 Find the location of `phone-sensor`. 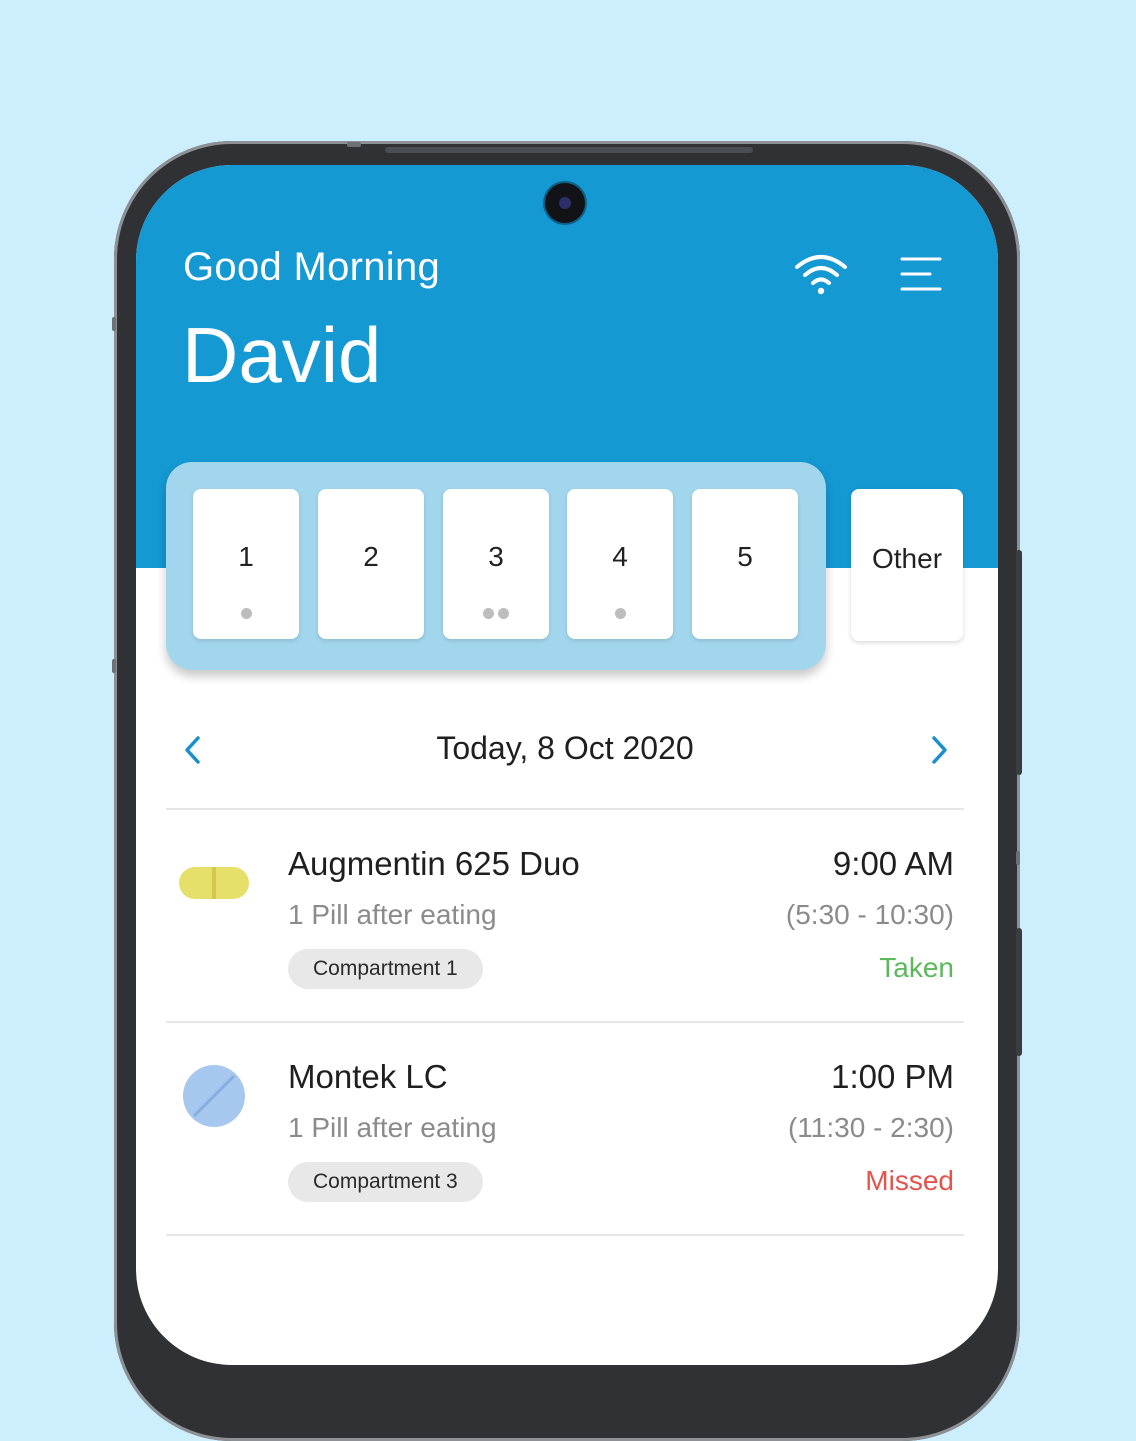

phone-sensor is located at coordinates (354, 144).